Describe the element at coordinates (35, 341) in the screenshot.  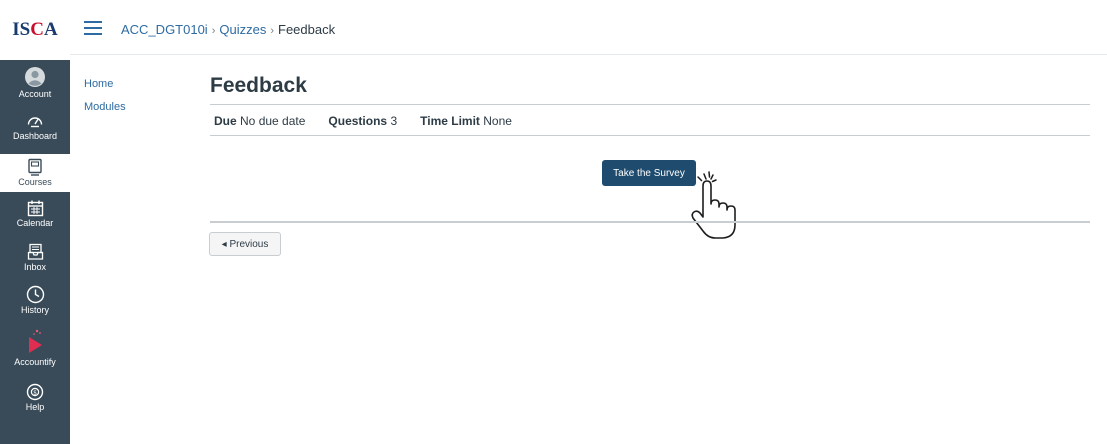
I see `play-triangle-icon` at that location.